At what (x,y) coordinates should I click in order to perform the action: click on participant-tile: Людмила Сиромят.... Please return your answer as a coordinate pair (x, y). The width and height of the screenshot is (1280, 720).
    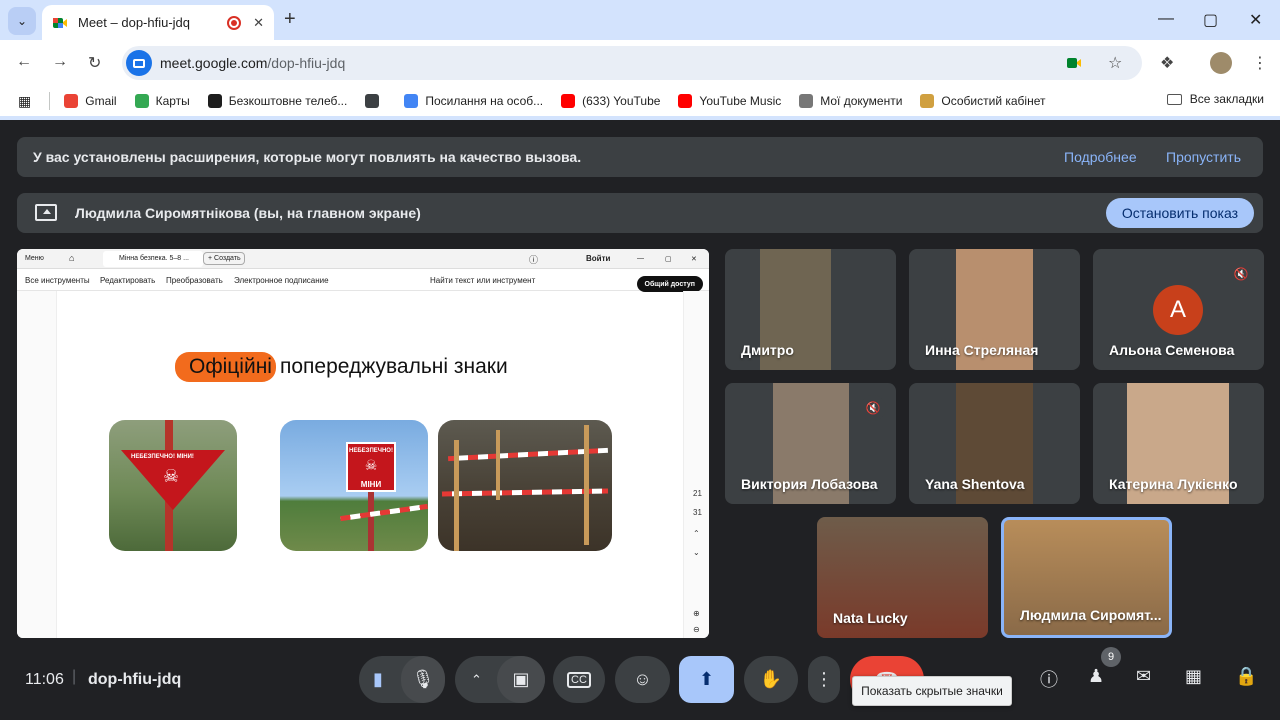
    Looking at the image, I should click on (1086, 577).